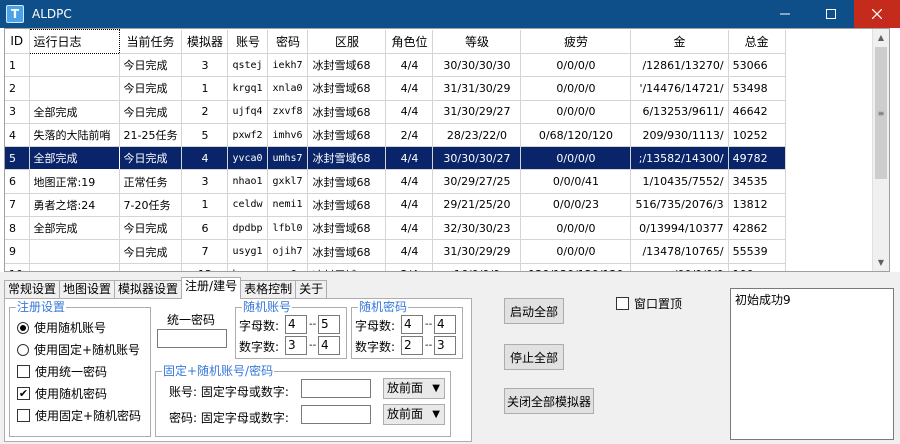  Describe the element at coordinates (679, 41) in the screenshot. I see `column-header: 金` at that location.